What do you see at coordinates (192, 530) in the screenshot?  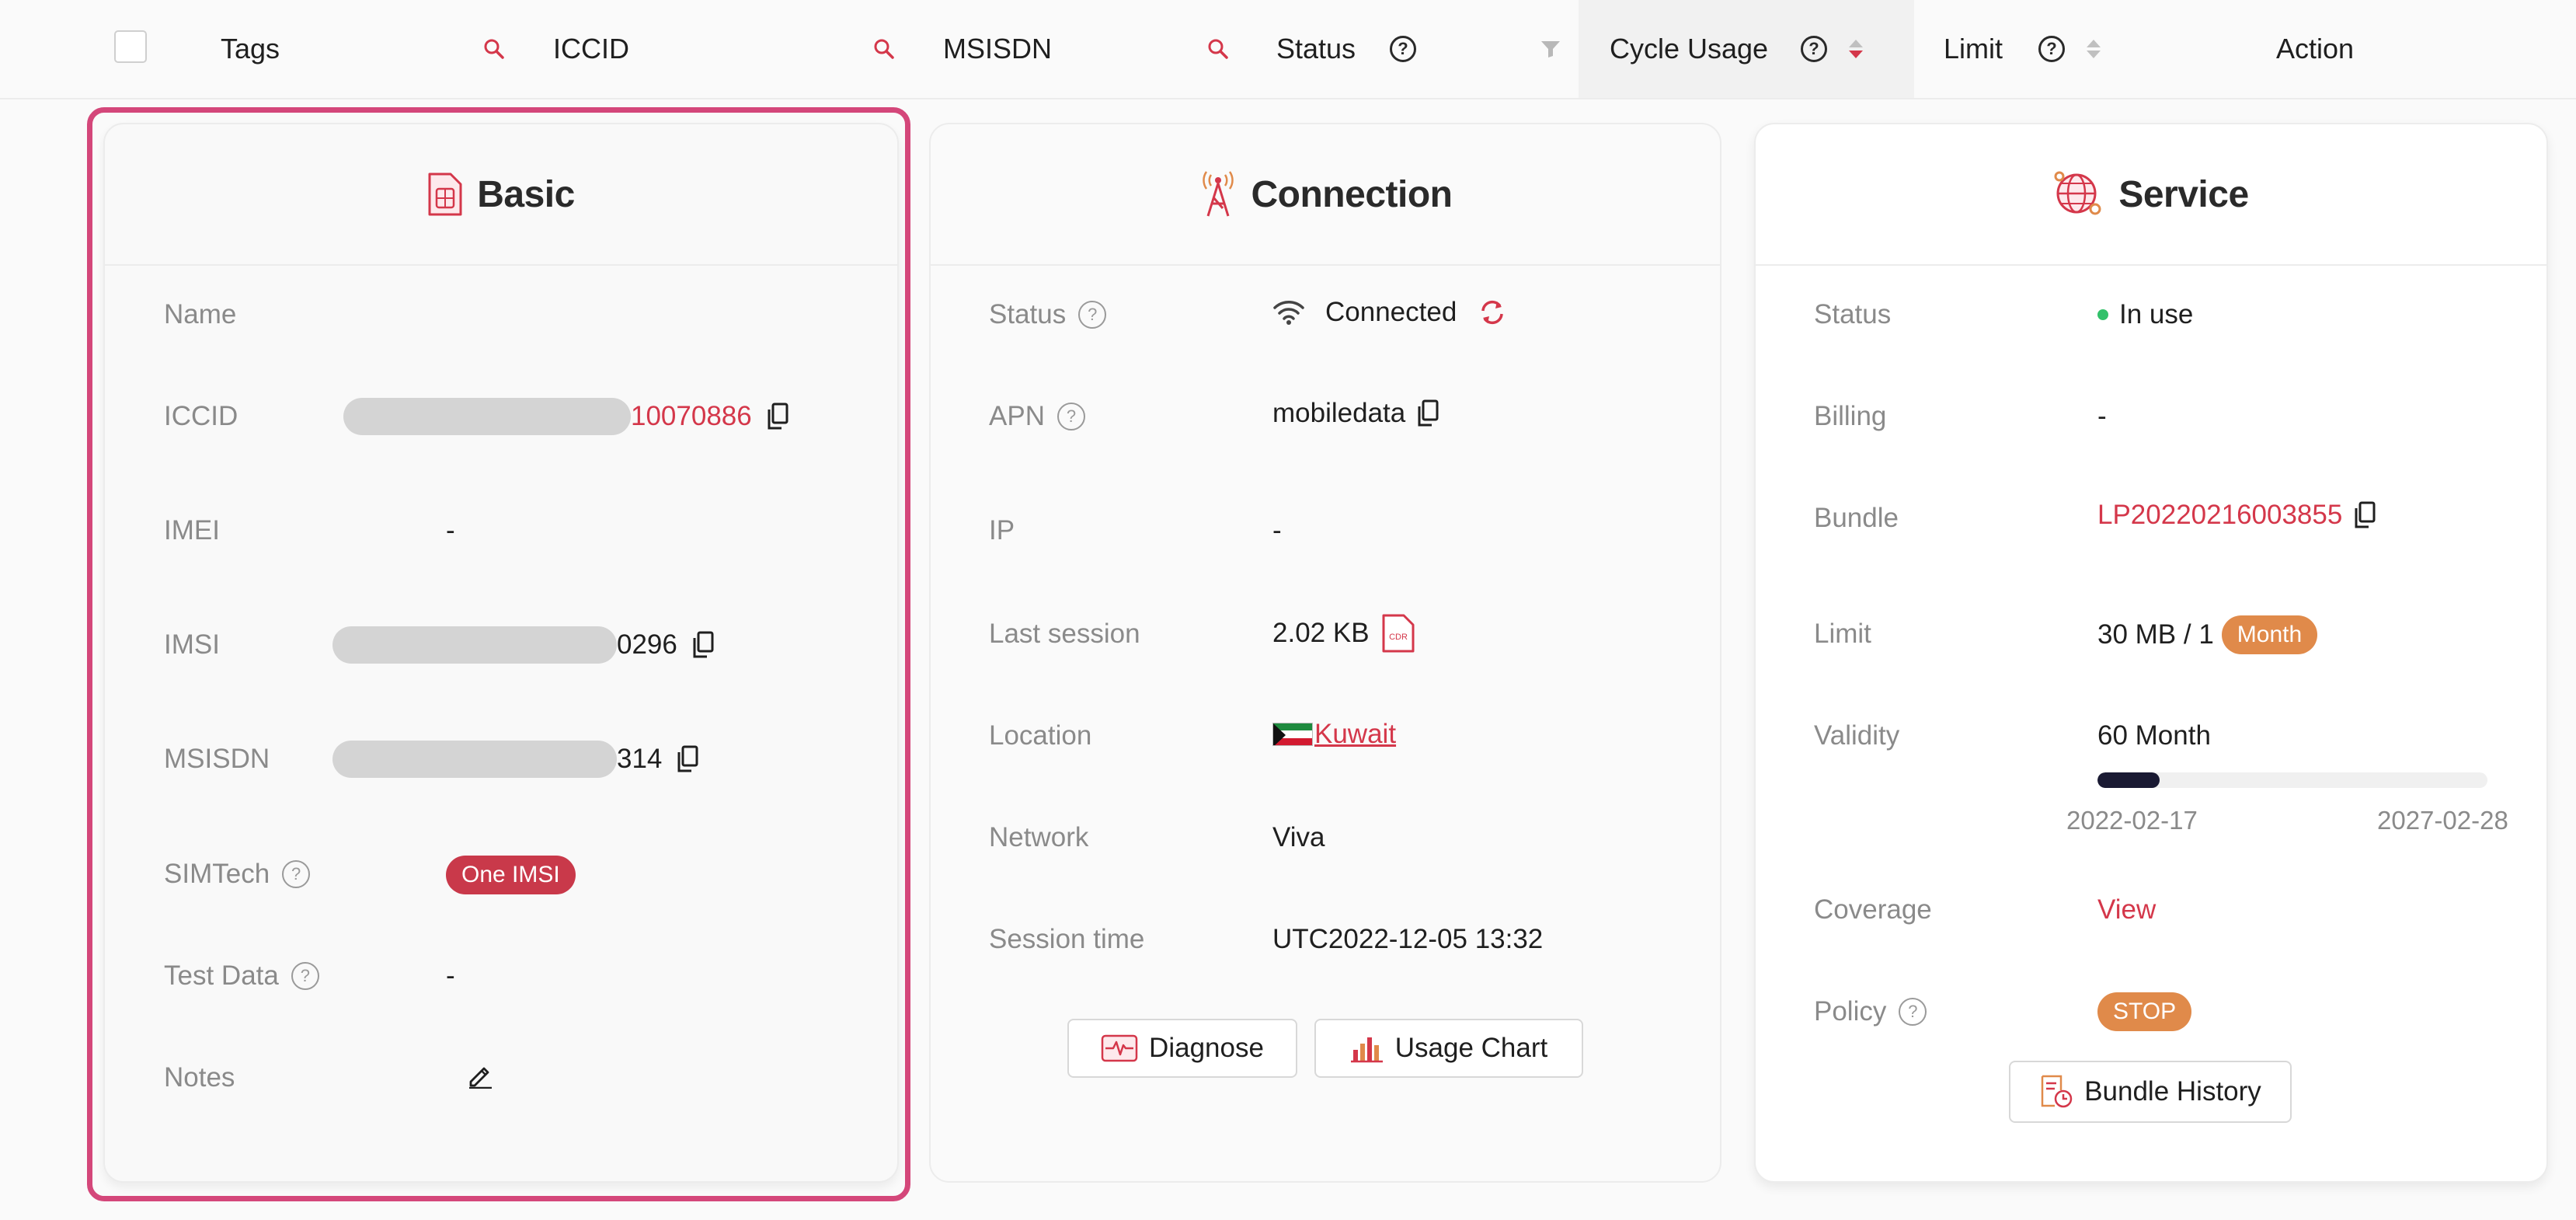 I see `imei-label: IMEI` at bounding box center [192, 530].